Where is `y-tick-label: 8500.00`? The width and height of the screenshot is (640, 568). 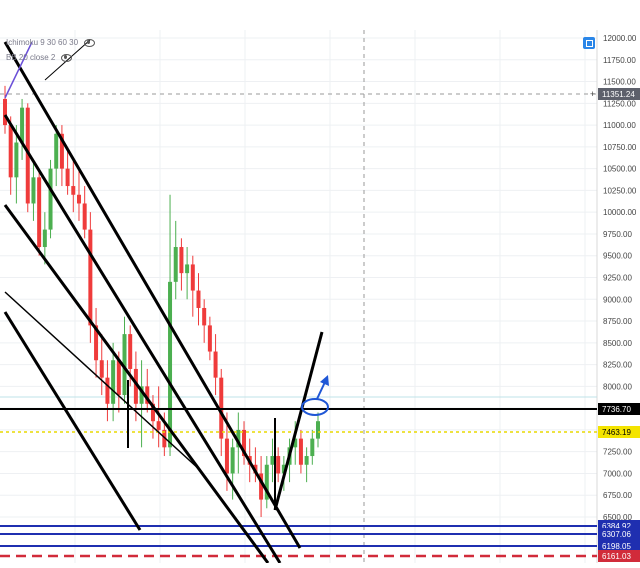
y-tick-label: 8500.00 is located at coordinates (617, 343).